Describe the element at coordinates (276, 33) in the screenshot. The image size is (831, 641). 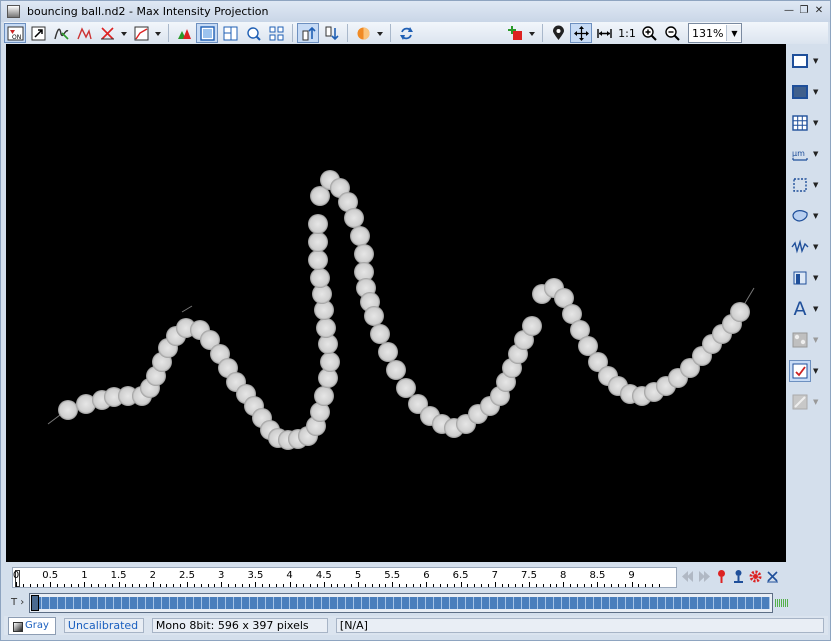
I see `tile-view-icon` at that location.